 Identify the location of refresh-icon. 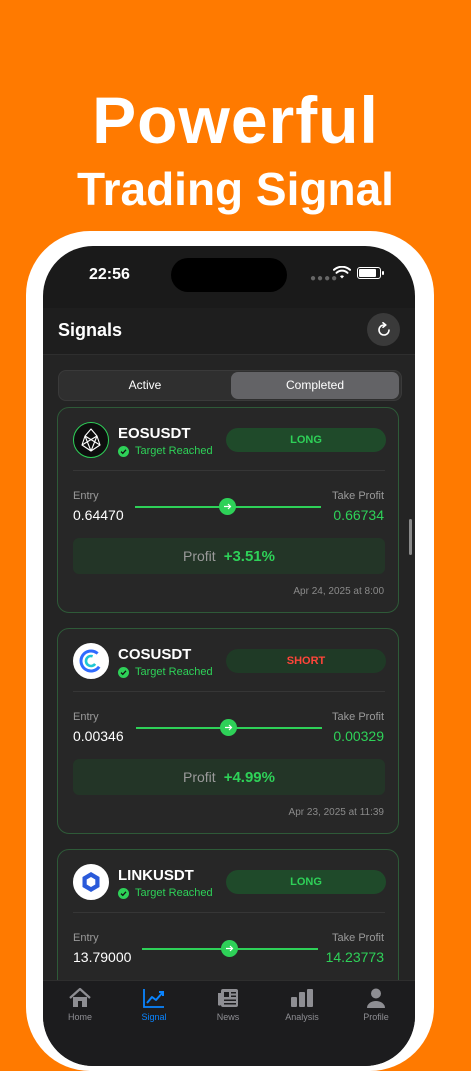
(383, 328).